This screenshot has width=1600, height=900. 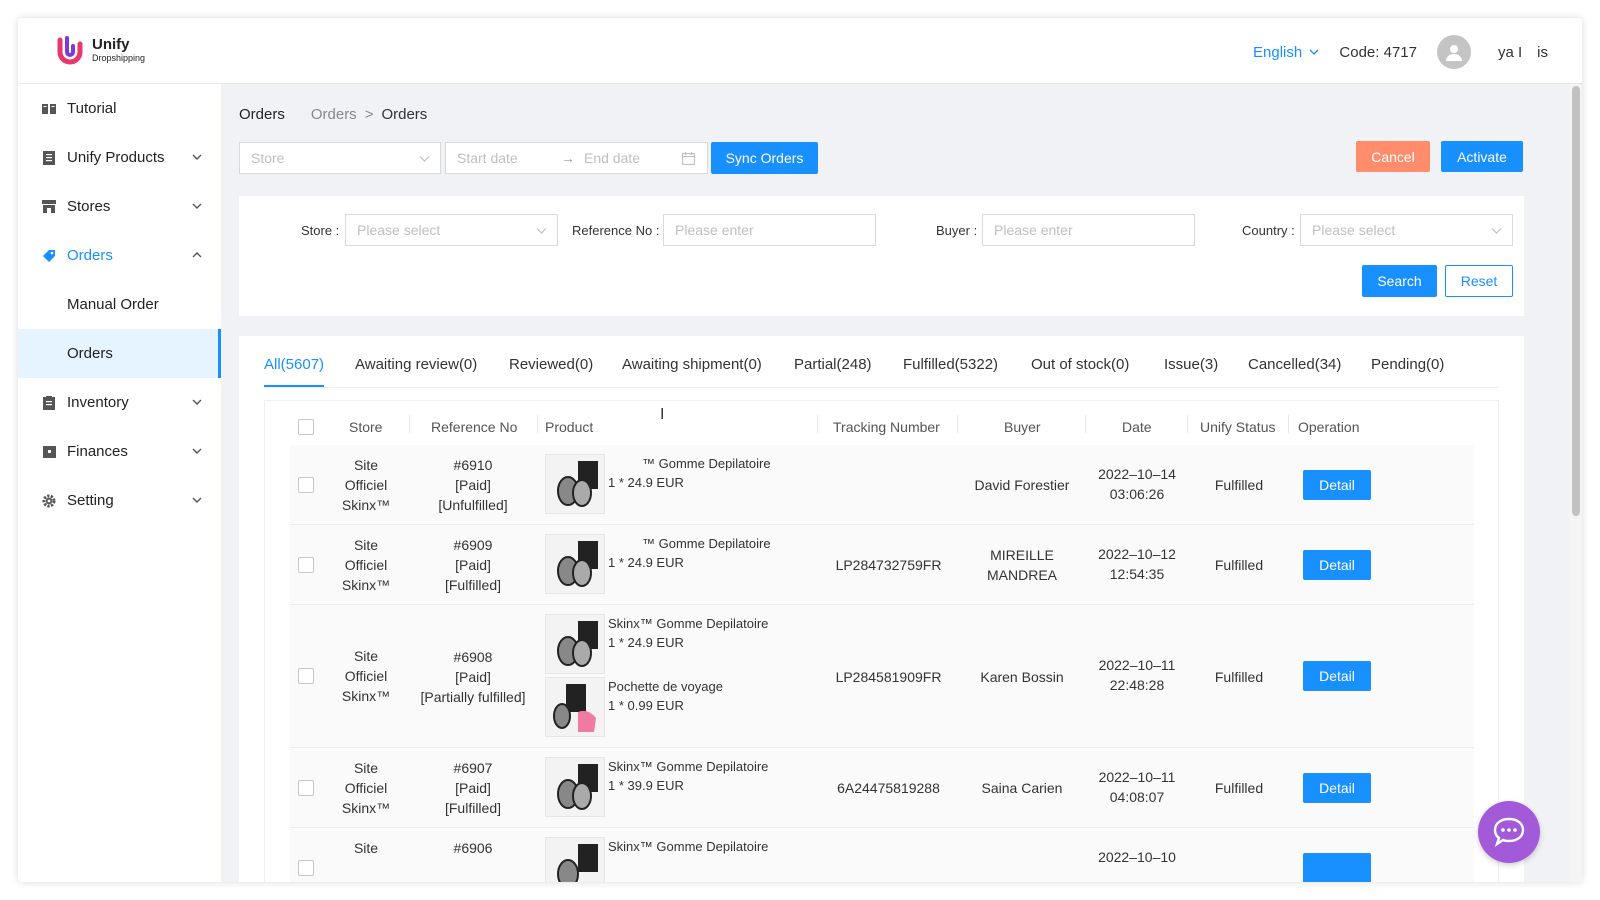 What do you see at coordinates (692, 364) in the screenshot?
I see `tab-awaiting-shipment: Awaiting shipment(0)` at bounding box center [692, 364].